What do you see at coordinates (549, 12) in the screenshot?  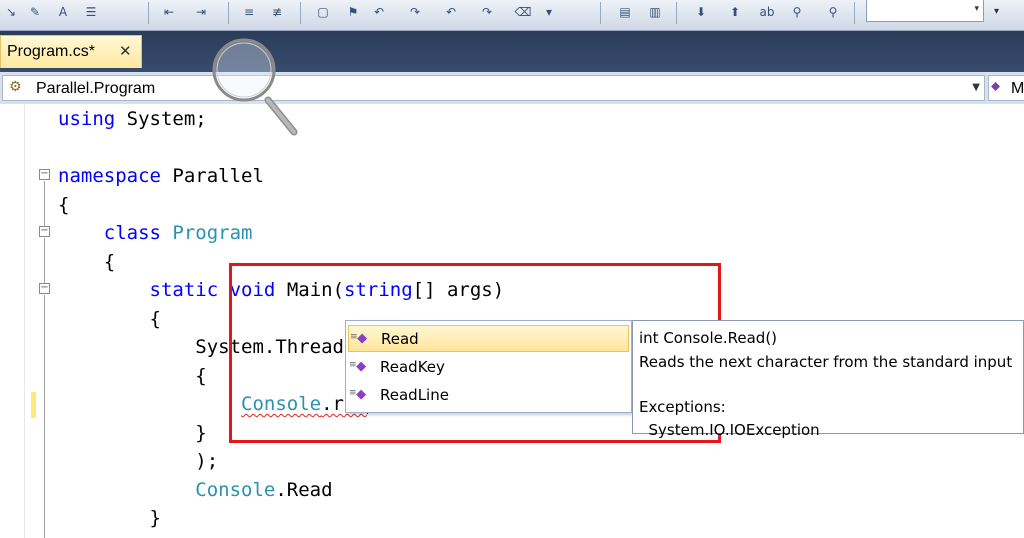 I see `more-icon: ▾` at bounding box center [549, 12].